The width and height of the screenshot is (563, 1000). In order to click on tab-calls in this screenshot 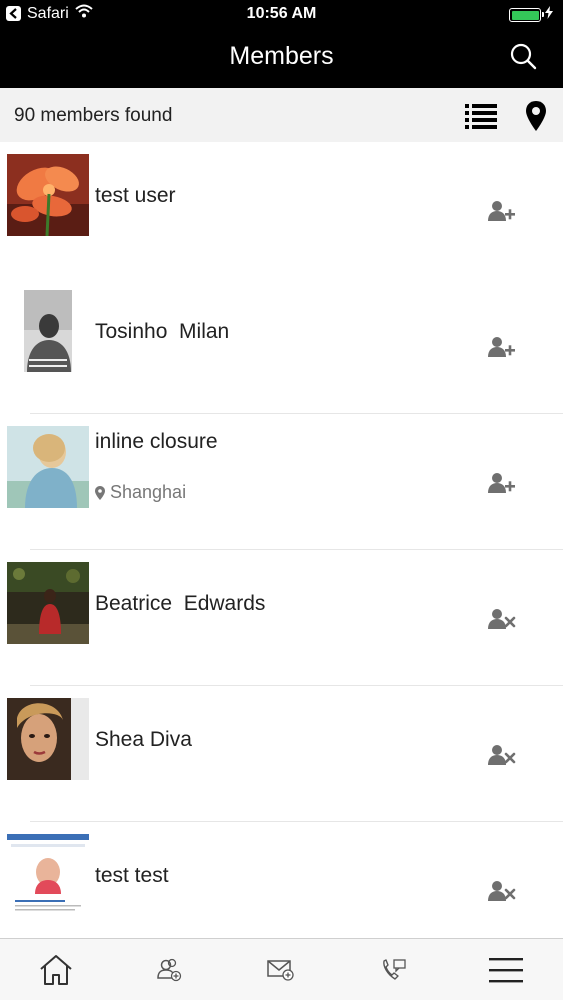, I will do `click(394, 969)`.